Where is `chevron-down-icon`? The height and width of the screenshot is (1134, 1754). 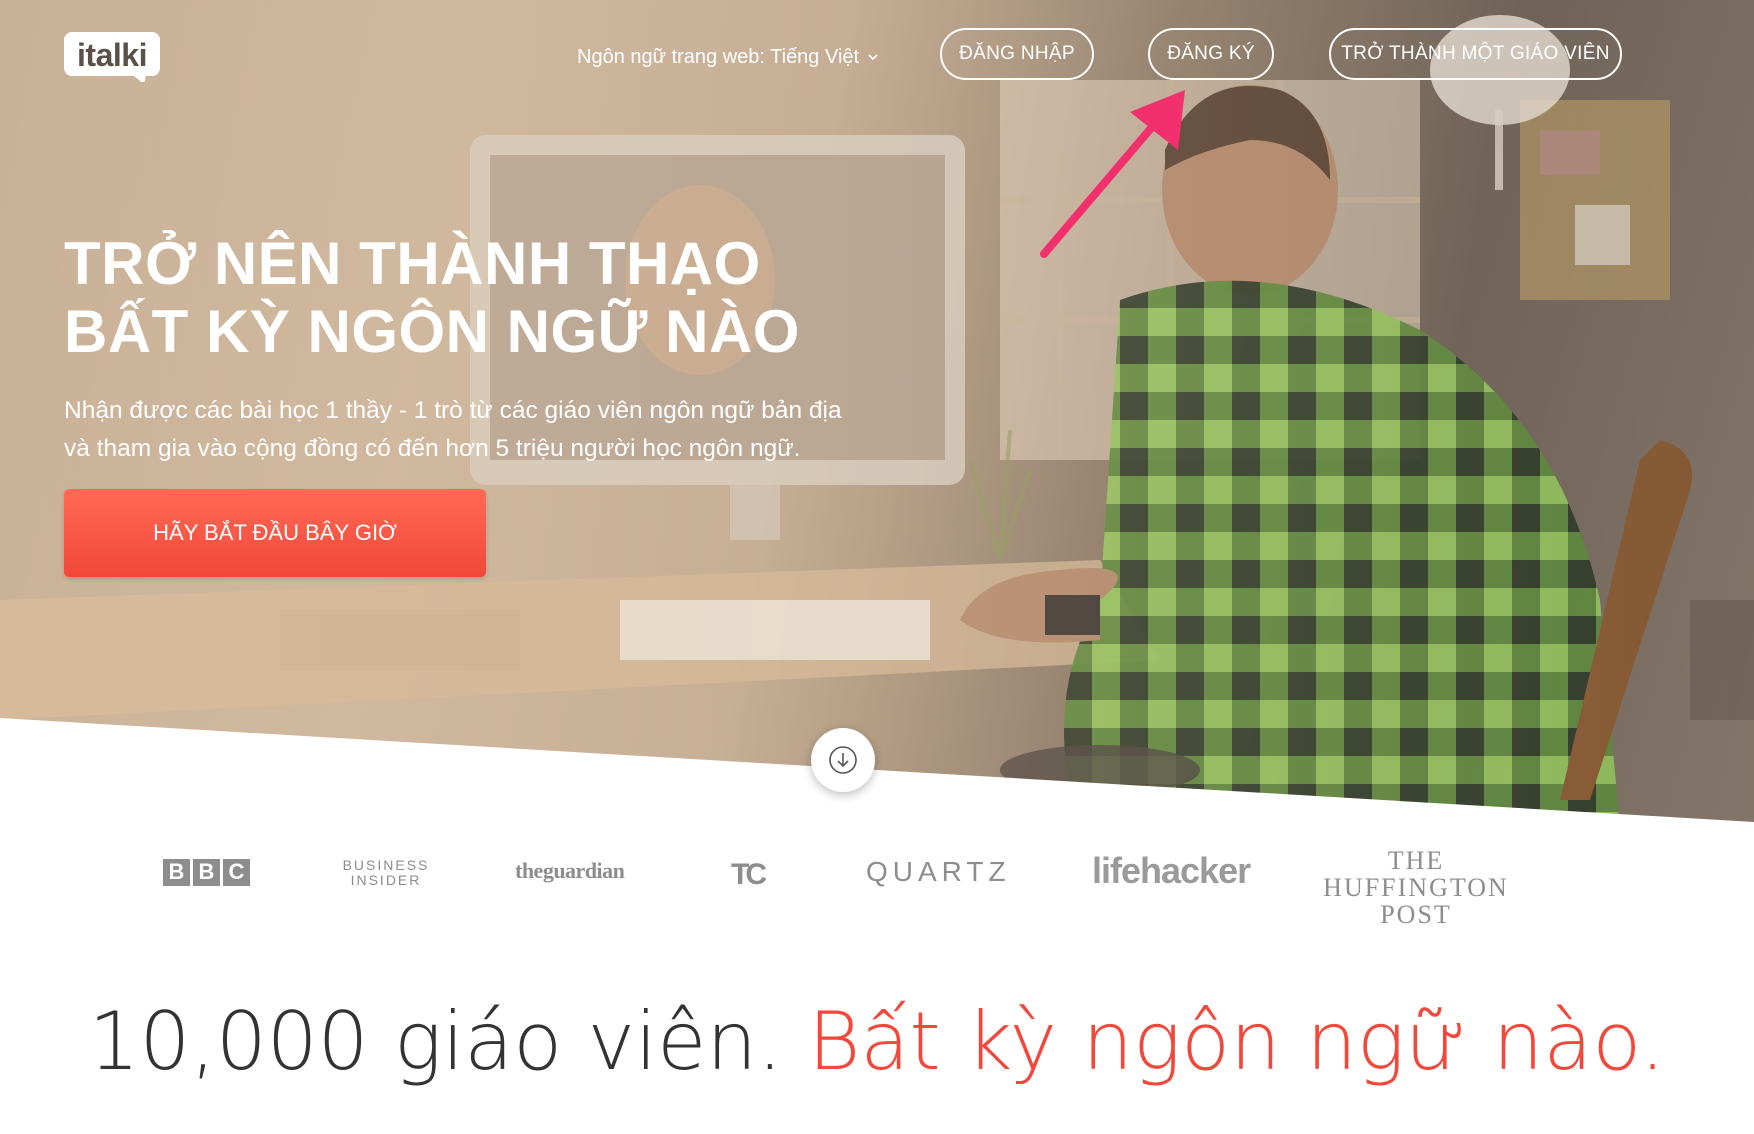 chevron-down-icon is located at coordinates (873, 57).